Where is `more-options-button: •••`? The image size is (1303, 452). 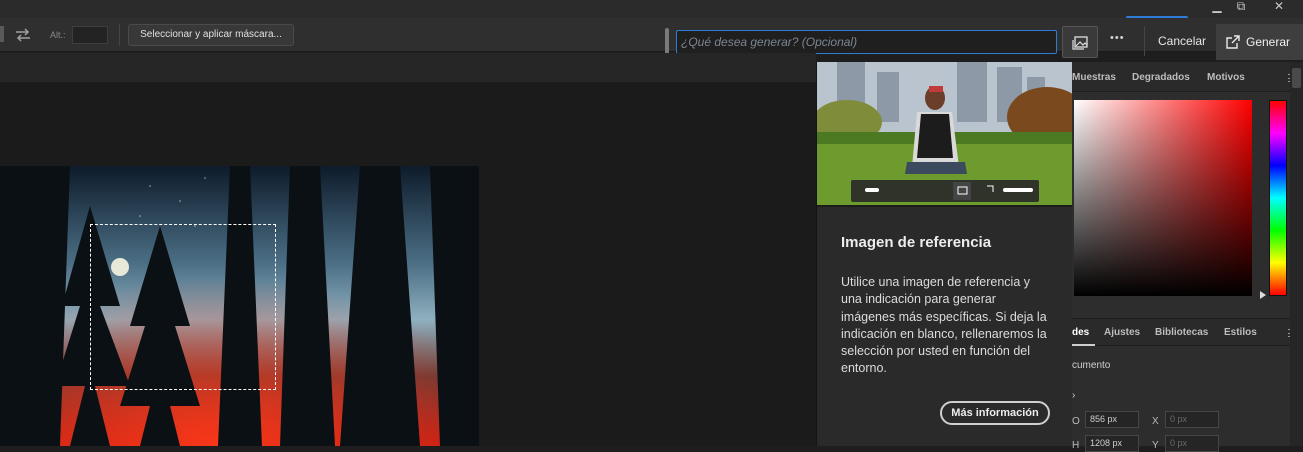
more-options-button: ••• is located at coordinates (1117, 38).